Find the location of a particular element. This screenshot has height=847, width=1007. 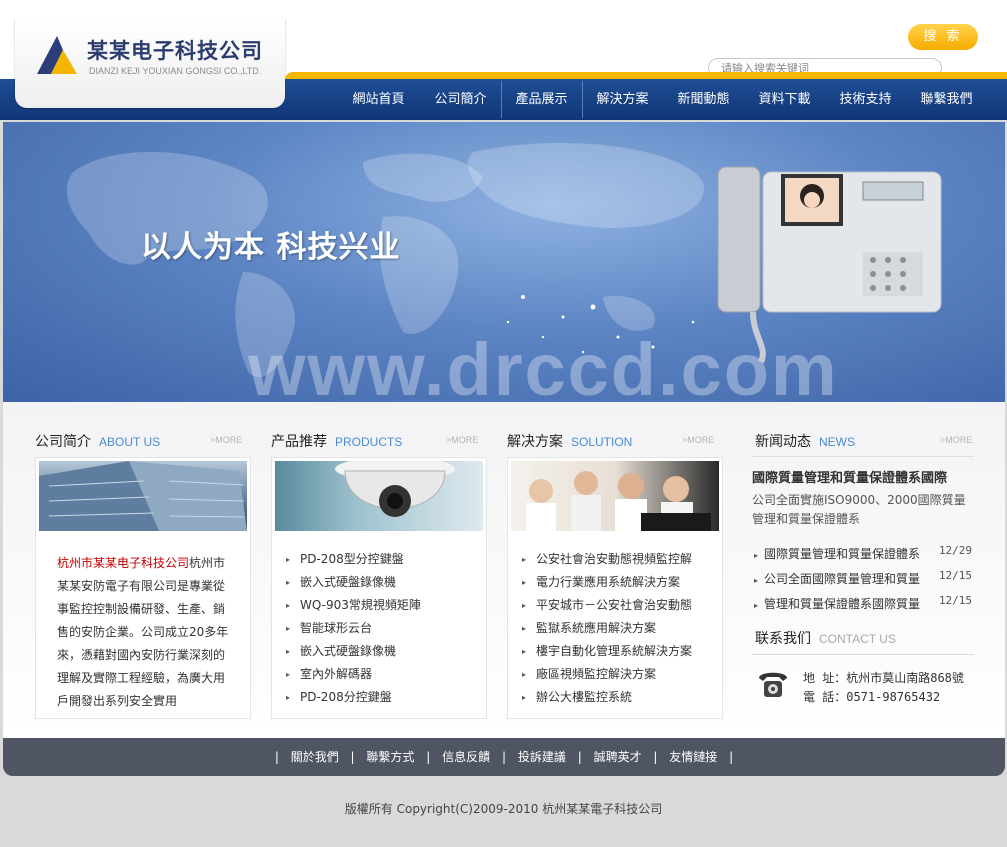

footer-link-friends: 友情鏈接 is located at coordinates (693, 757).